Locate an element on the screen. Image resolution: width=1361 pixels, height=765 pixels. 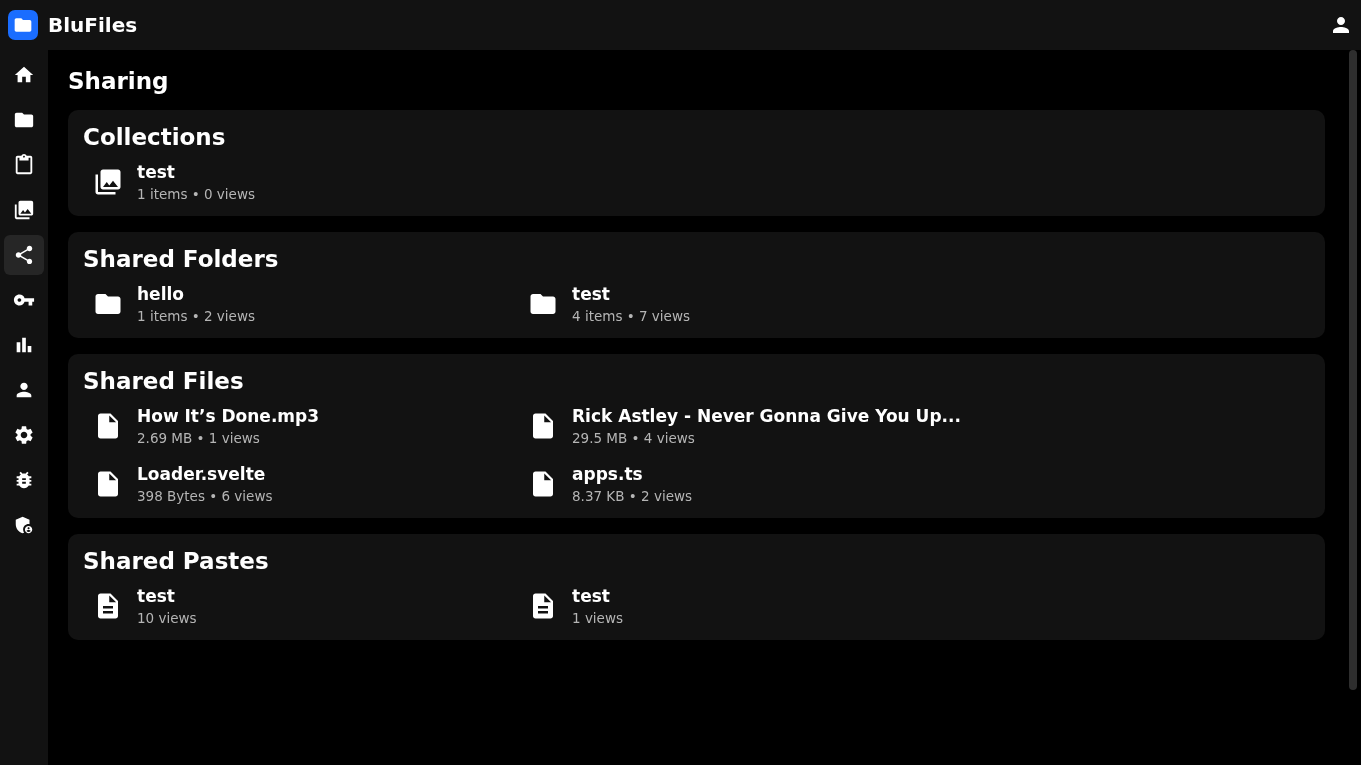
item-meta: 1 items • 2 views is located at coordinates (196, 316).